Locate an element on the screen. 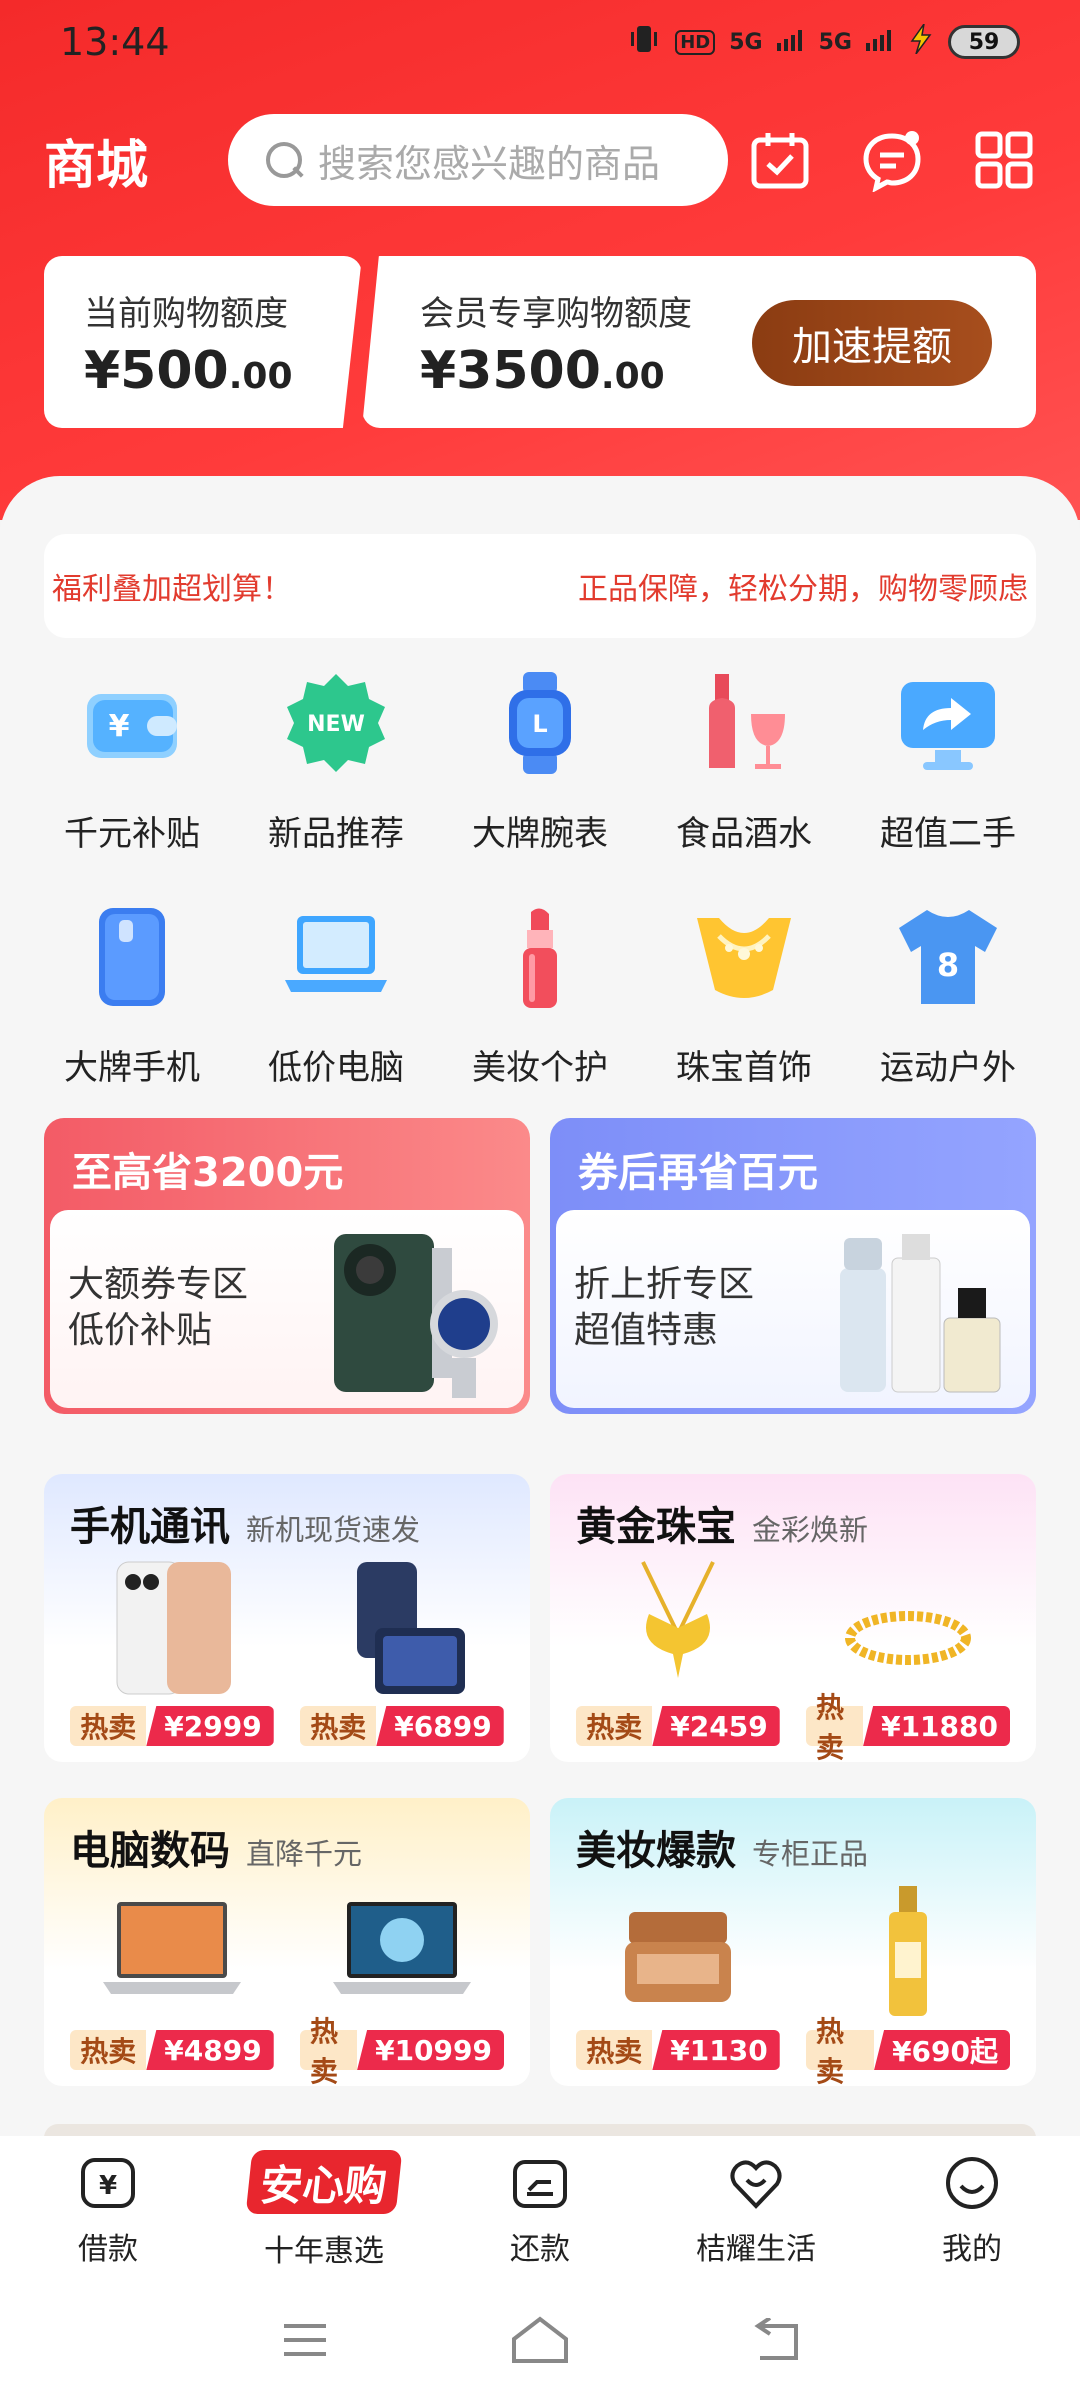 Image resolution: width=1080 pixels, height=2408 pixels. price-label: ¥2459 is located at coordinates (716, 1726).